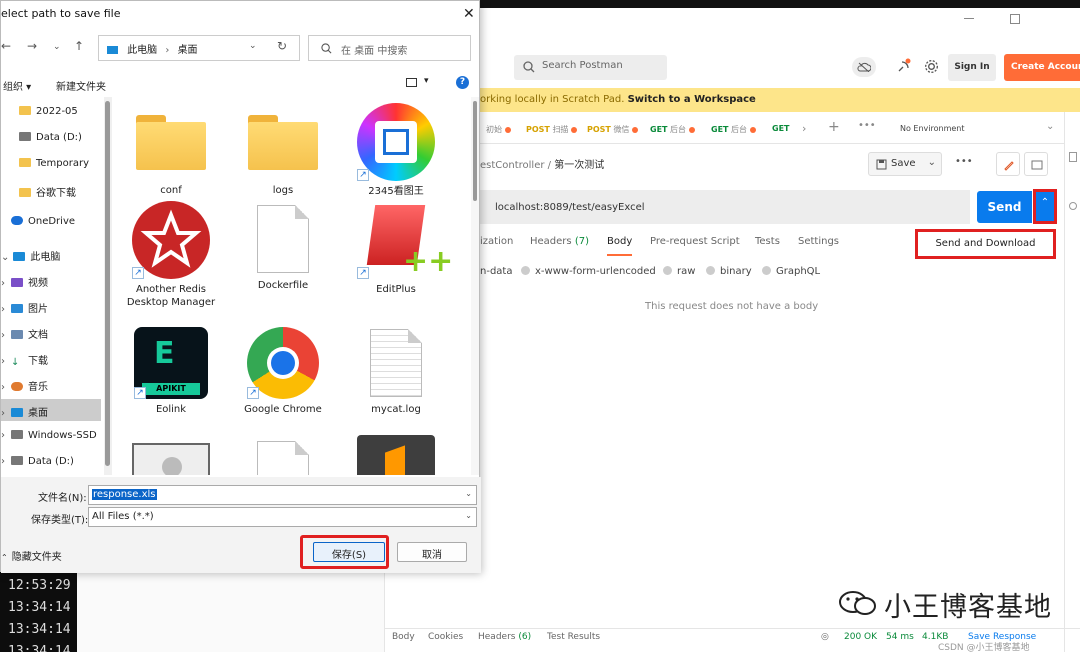  I want to click on new-folder-button: 新建文件夹, so click(81, 85).